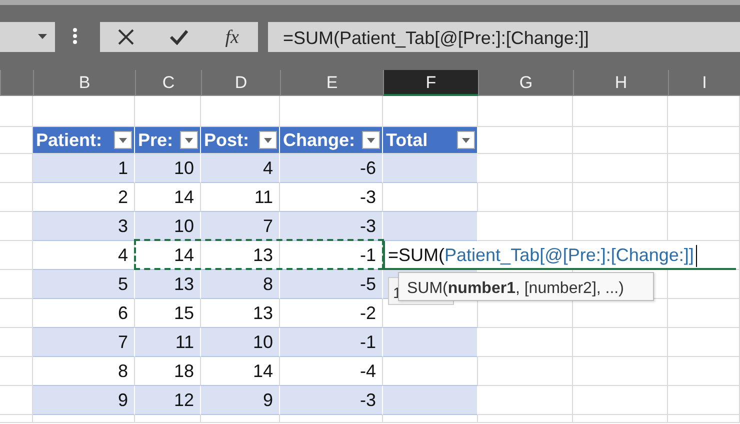 The height and width of the screenshot is (424, 740). What do you see at coordinates (84, 197) in the screenshot?
I see `table-cell: 2` at bounding box center [84, 197].